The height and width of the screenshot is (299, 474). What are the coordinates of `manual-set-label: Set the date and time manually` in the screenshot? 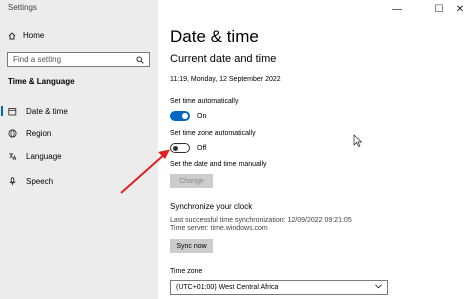 It's located at (218, 164).